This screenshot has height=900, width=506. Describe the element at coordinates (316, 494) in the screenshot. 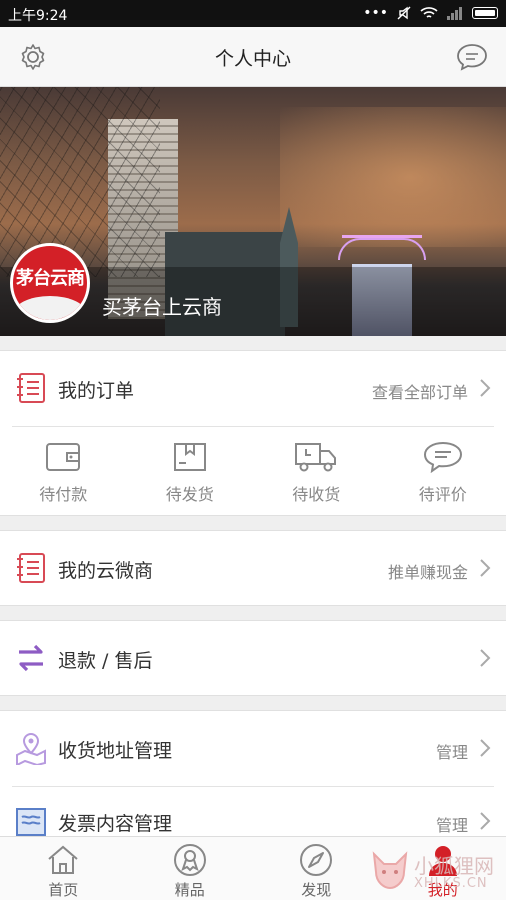

I see `order-status-label: 待收货` at that location.